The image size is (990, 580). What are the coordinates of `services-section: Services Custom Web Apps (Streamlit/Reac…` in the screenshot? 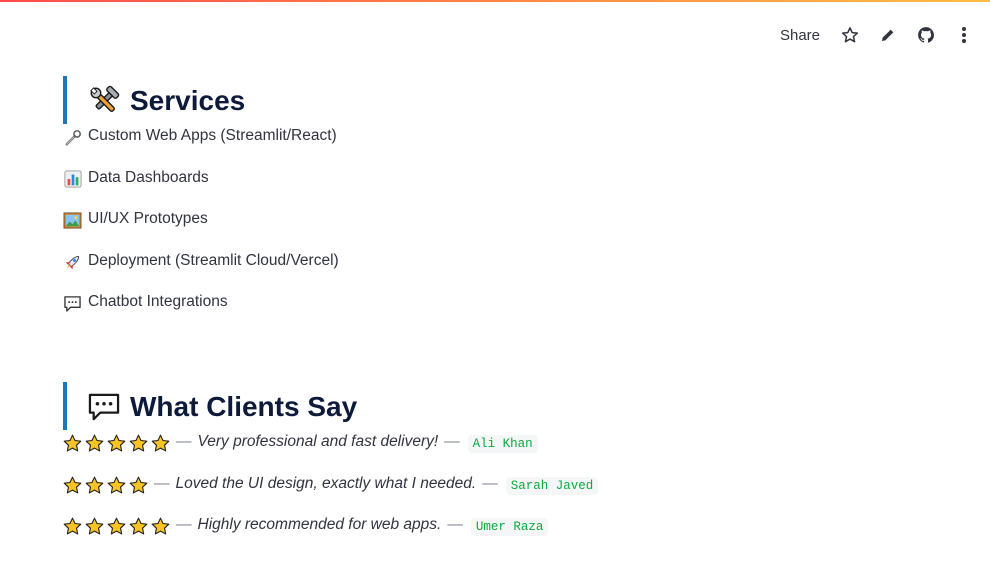 It's located at (201, 205).